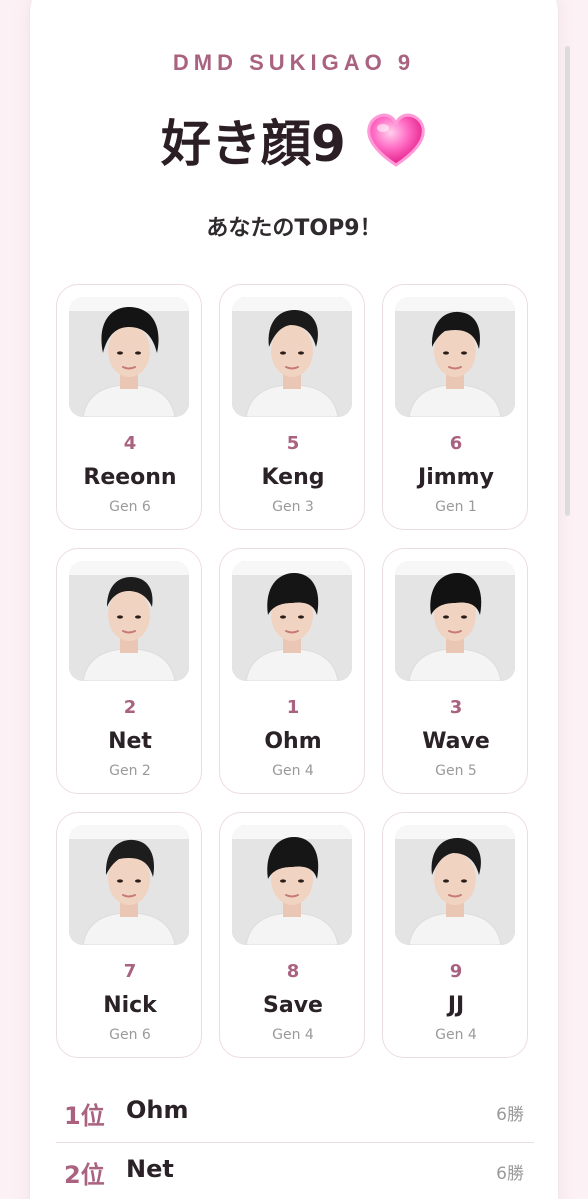 The image size is (588, 1199). I want to click on member-name: Ohm, so click(293, 741).